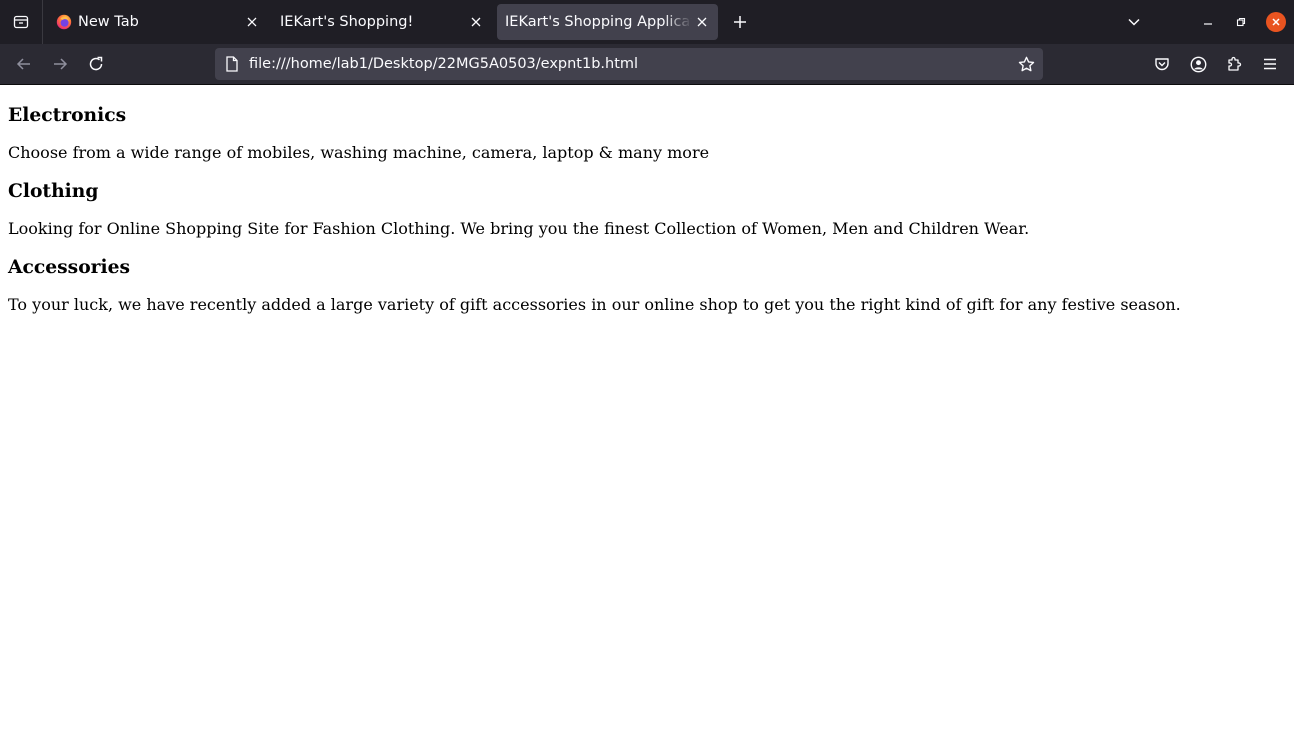 This screenshot has width=1294, height=741. I want to click on arrow-right-icon, so click(61, 64).